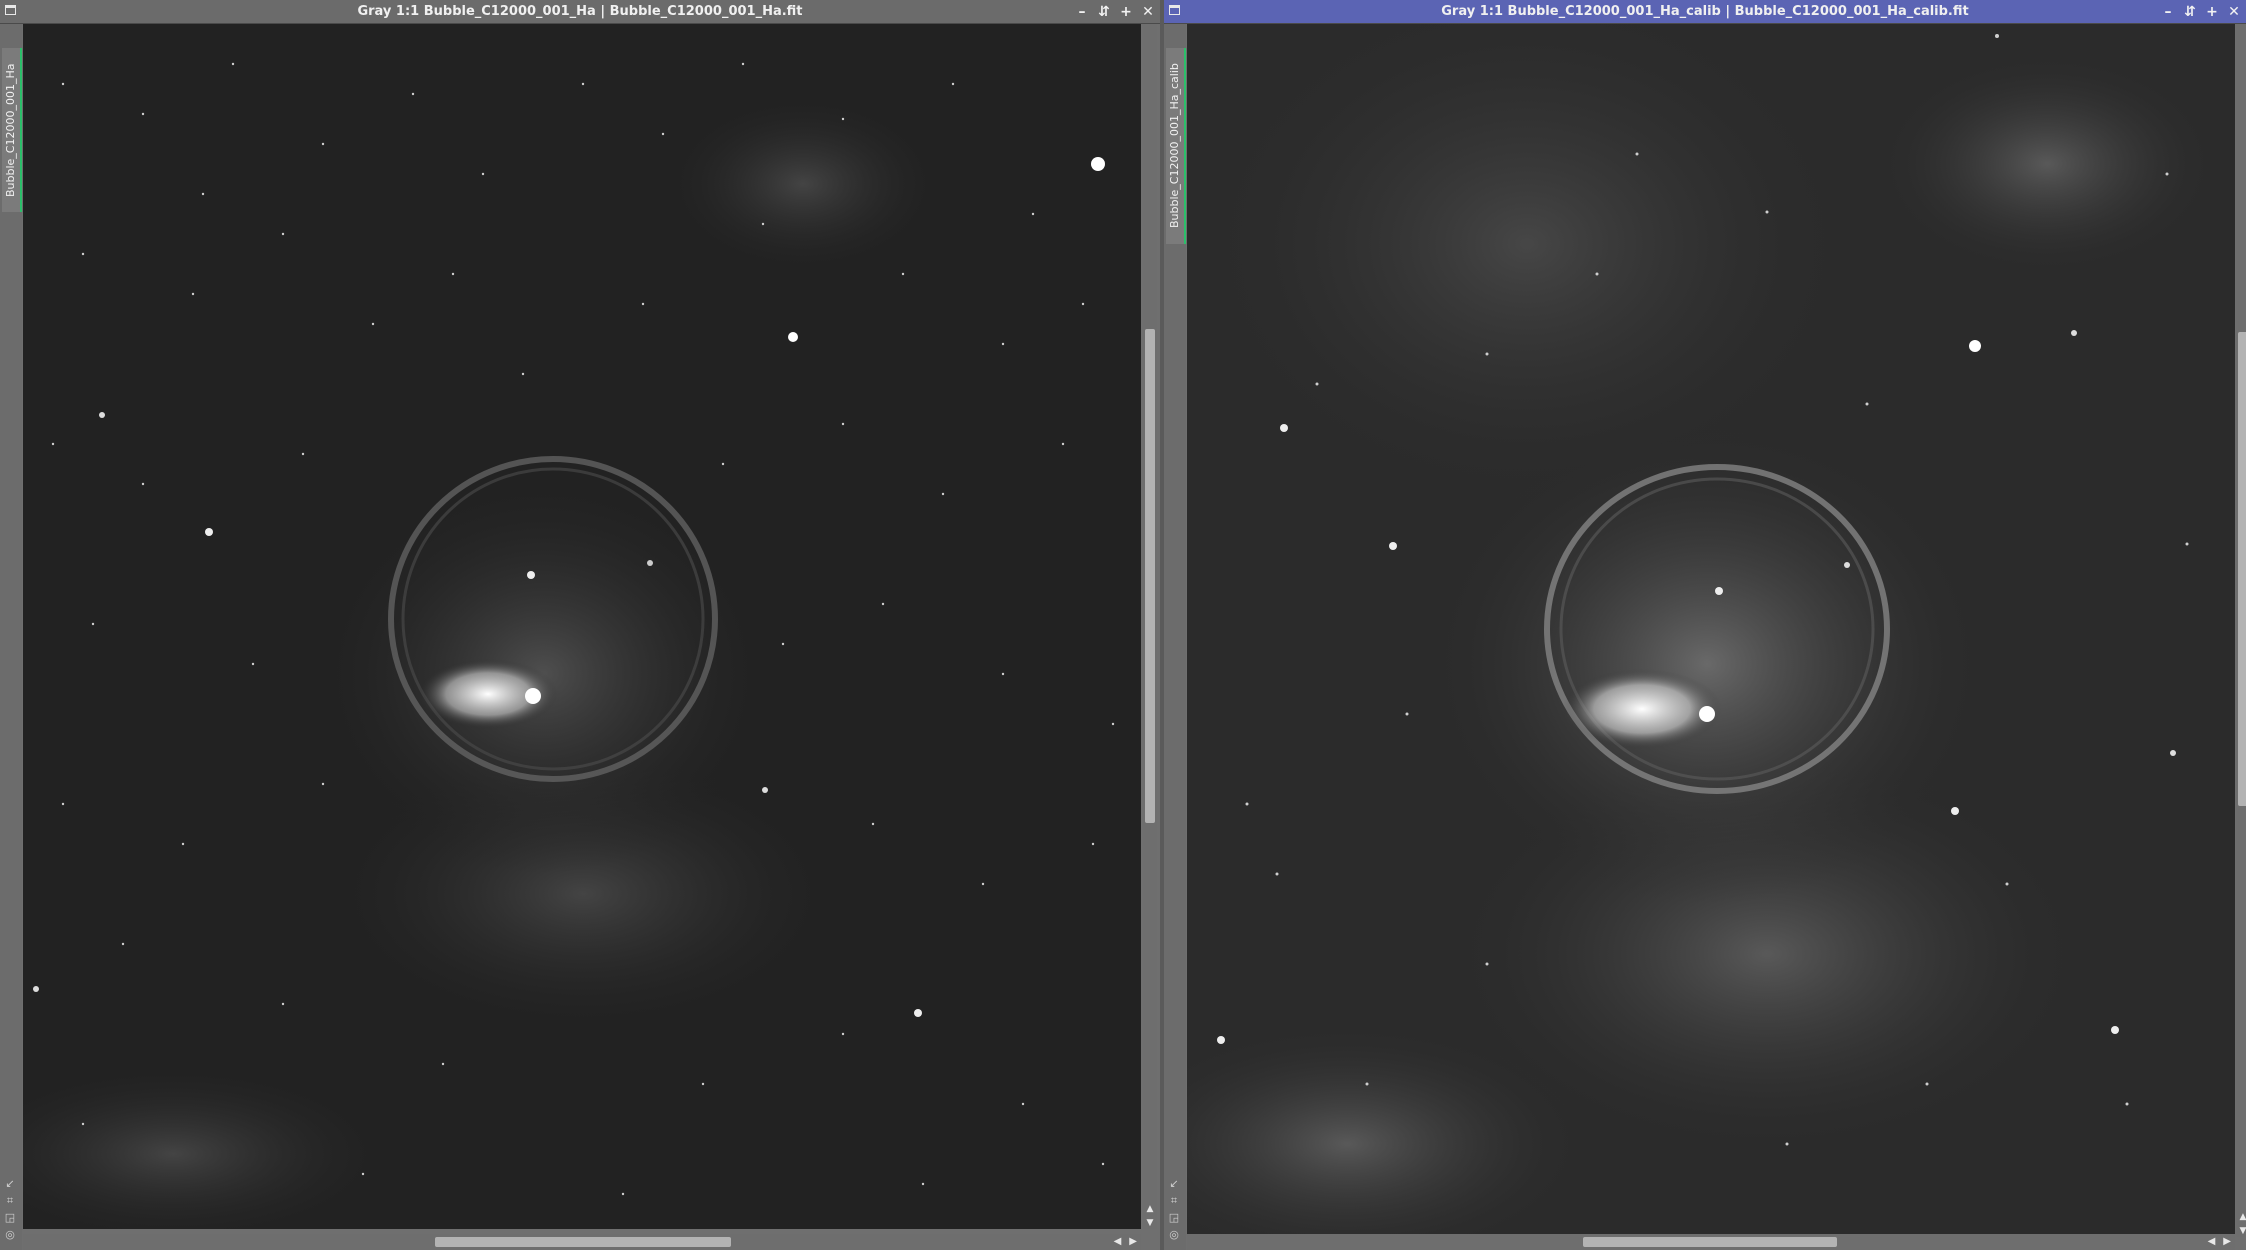 The height and width of the screenshot is (1250, 2246). What do you see at coordinates (11, 637) in the screenshot?
I see `side-tab-left: Bubble_C12000_001_Ha ↙ ⌗ ◲ ◎` at bounding box center [11, 637].